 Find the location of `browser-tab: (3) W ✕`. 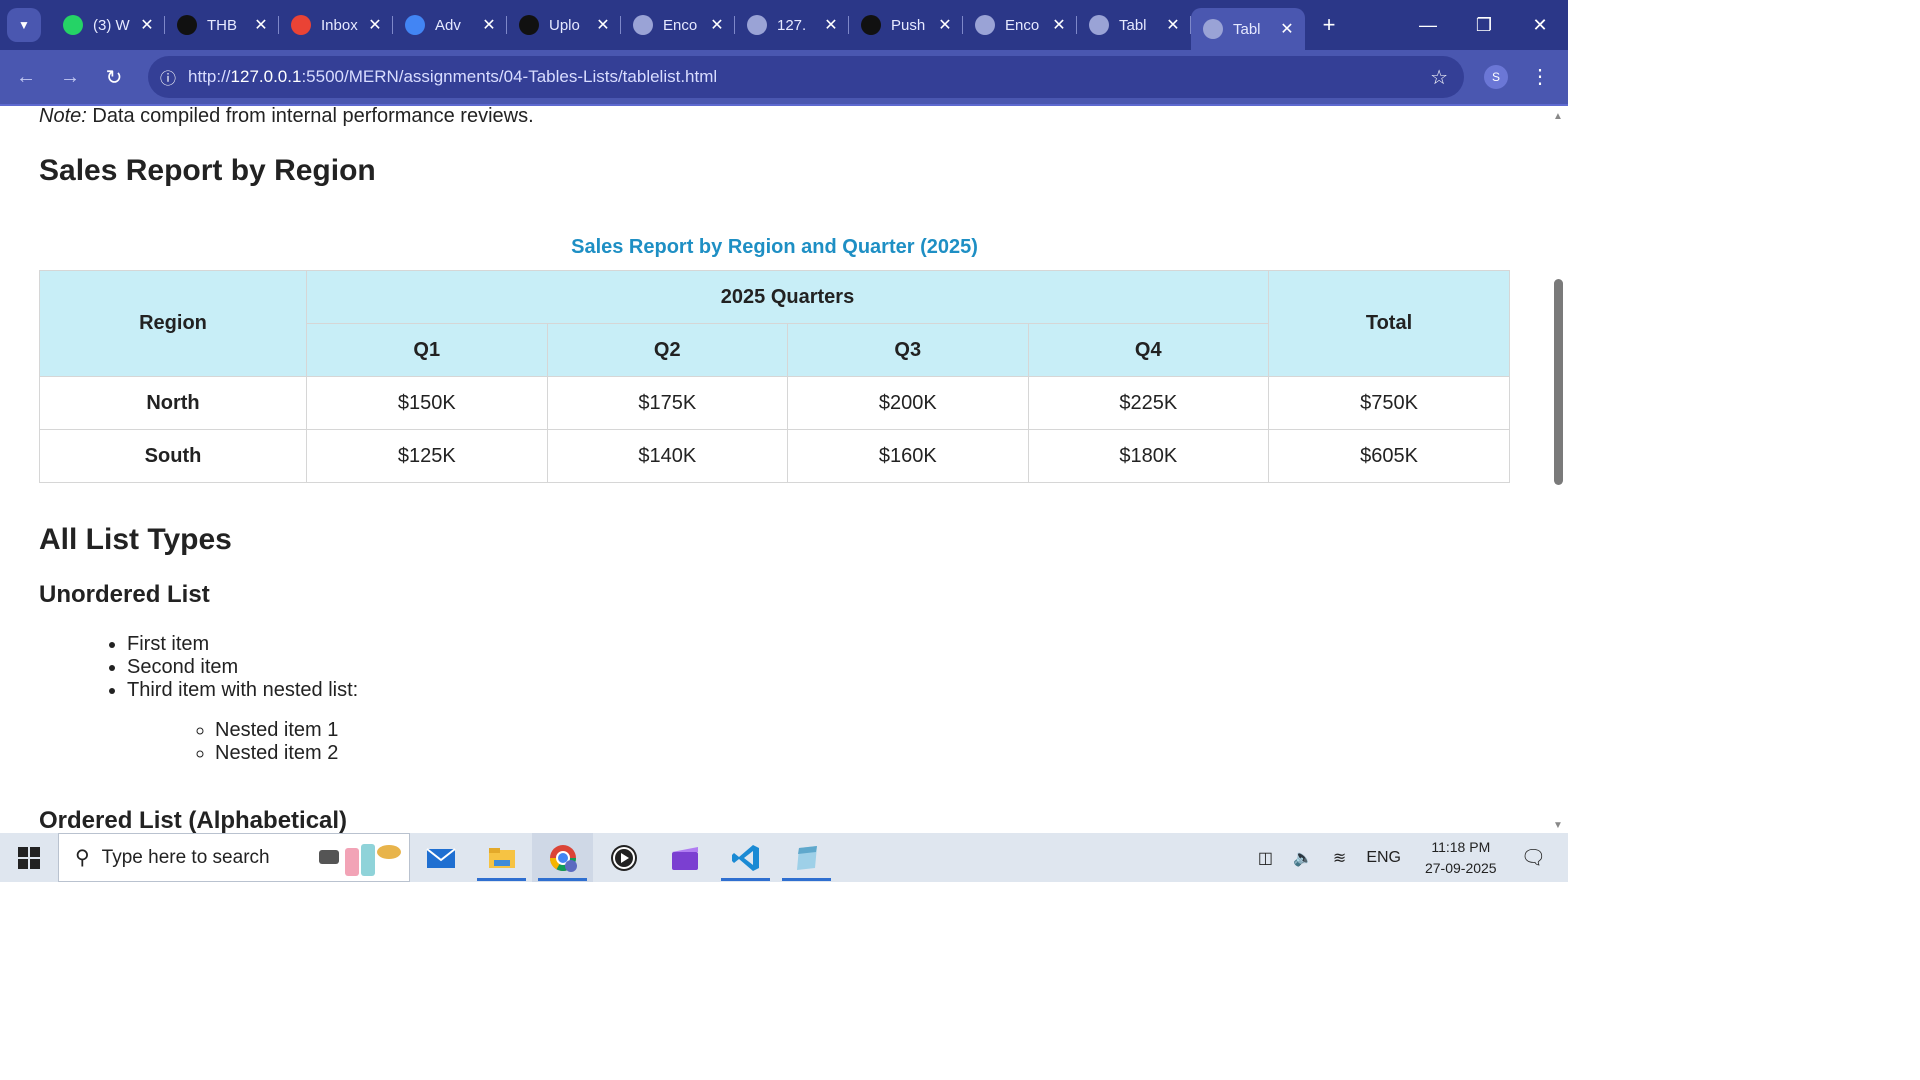

browser-tab: (3) W ✕ is located at coordinates (108, 25).